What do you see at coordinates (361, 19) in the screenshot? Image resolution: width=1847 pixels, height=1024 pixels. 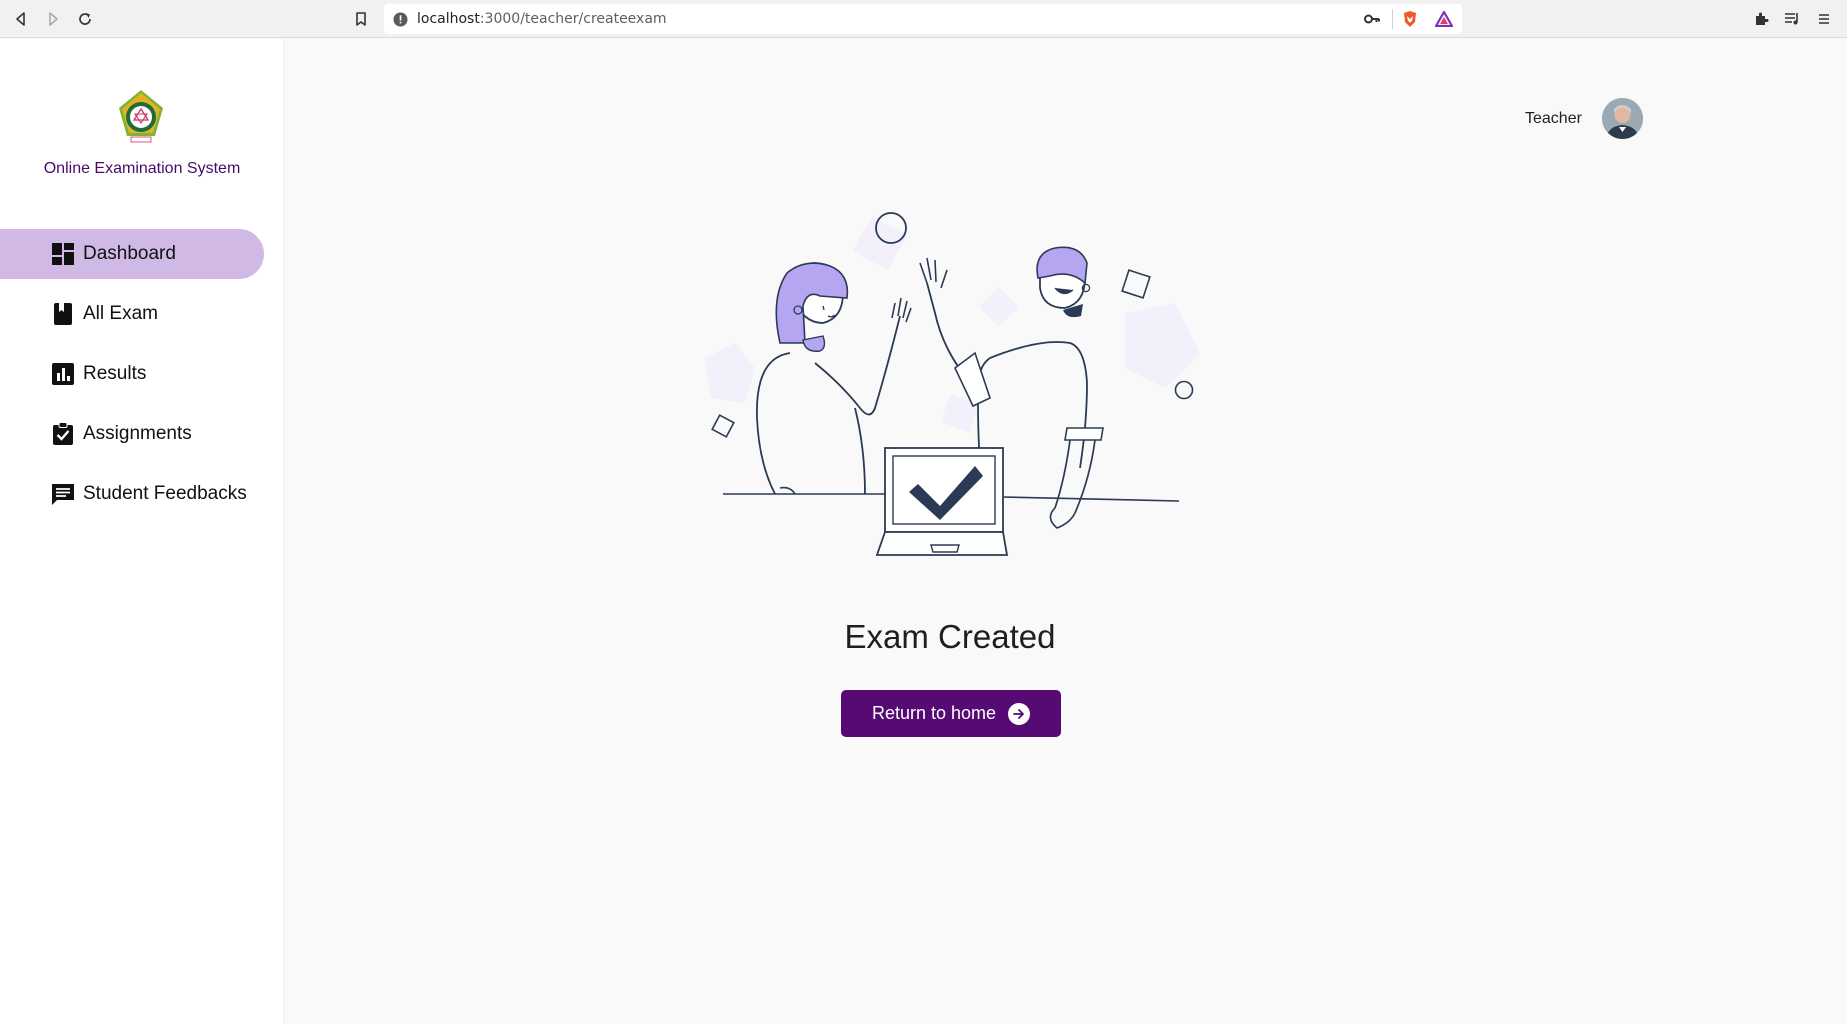 I see `bookmark-icon` at bounding box center [361, 19].